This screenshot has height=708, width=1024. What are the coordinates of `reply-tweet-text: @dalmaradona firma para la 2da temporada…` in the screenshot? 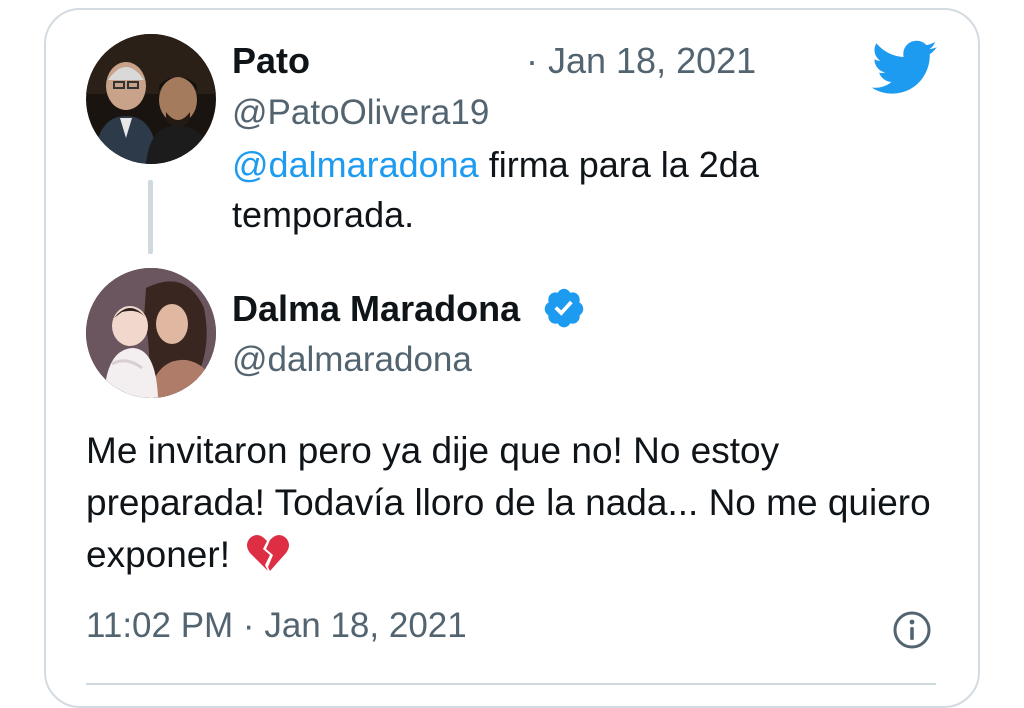 It's located at (552, 190).